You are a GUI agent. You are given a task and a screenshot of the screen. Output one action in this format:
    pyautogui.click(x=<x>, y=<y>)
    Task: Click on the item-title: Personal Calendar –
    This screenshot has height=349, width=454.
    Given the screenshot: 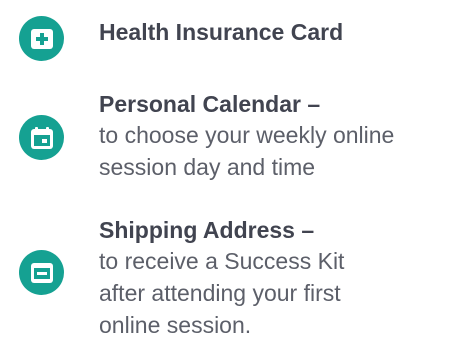 What is the action you would take?
    pyautogui.click(x=210, y=104)
    